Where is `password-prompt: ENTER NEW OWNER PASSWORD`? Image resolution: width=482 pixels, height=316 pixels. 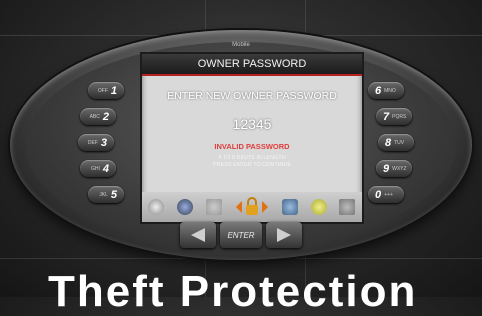
password-prompt: ENTER NEW OWNER PASSWORD is located at coordinates (252, 96).